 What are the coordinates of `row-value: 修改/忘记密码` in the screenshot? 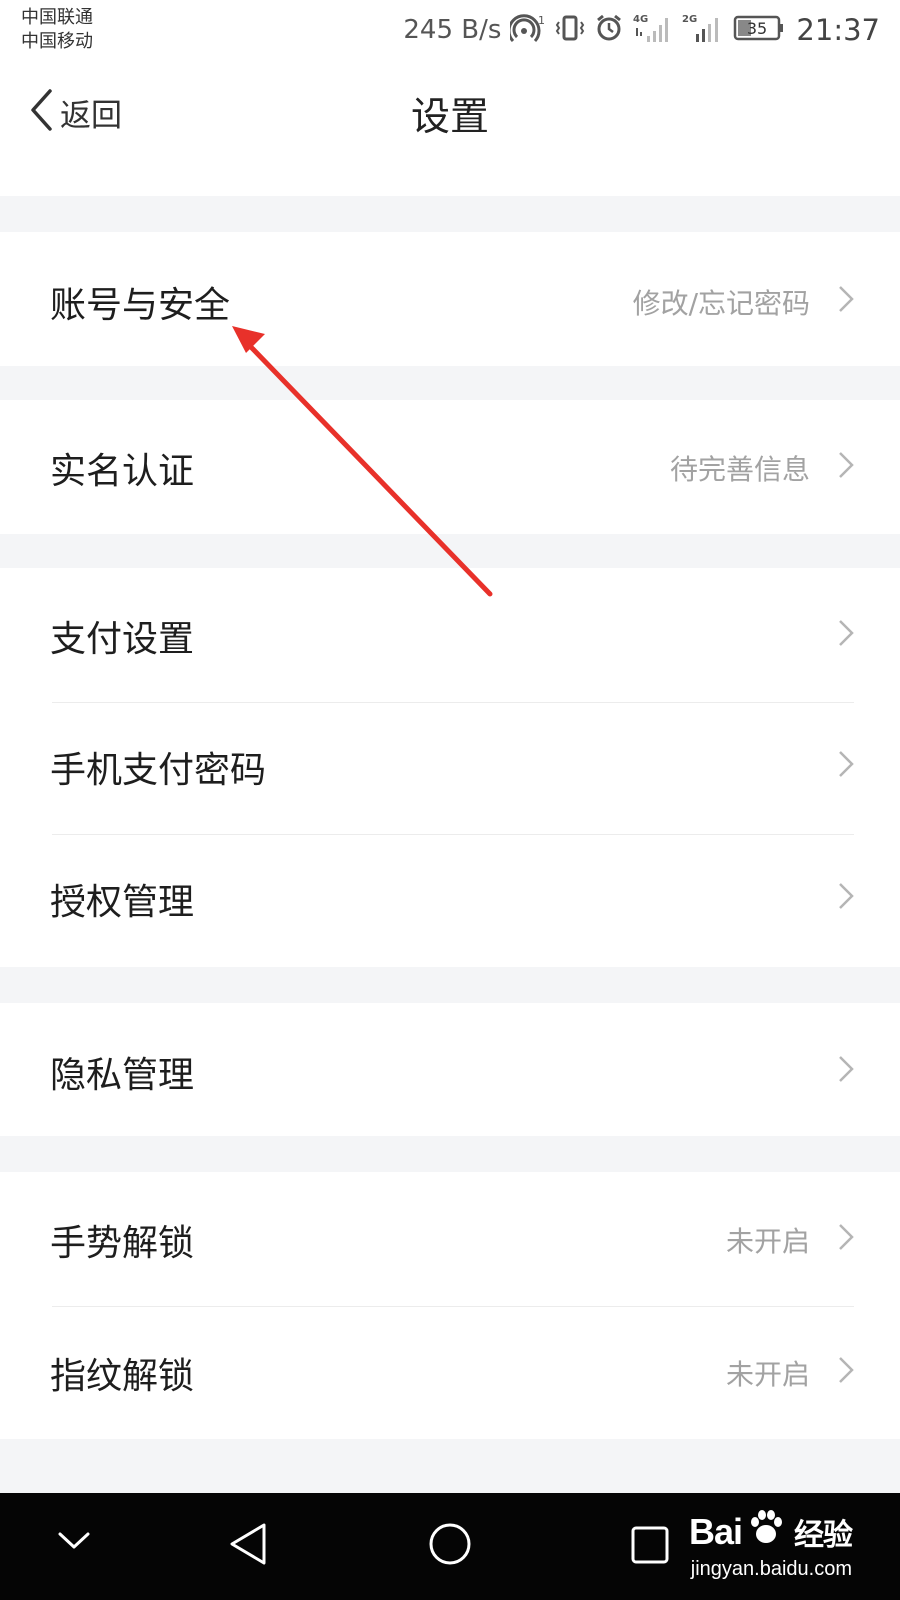 It's located at (721, 303).